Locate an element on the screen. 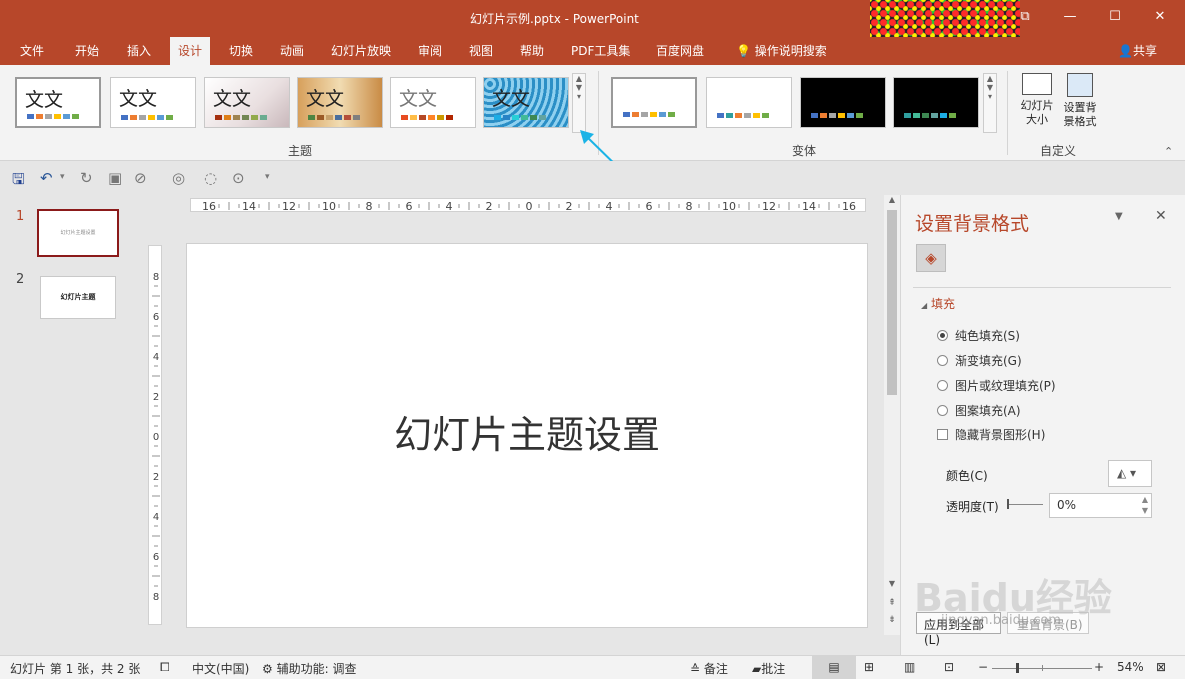 This screenshot has height=679, width=1185. comments-button: ▰批注 is located at coordinates (768, 668).